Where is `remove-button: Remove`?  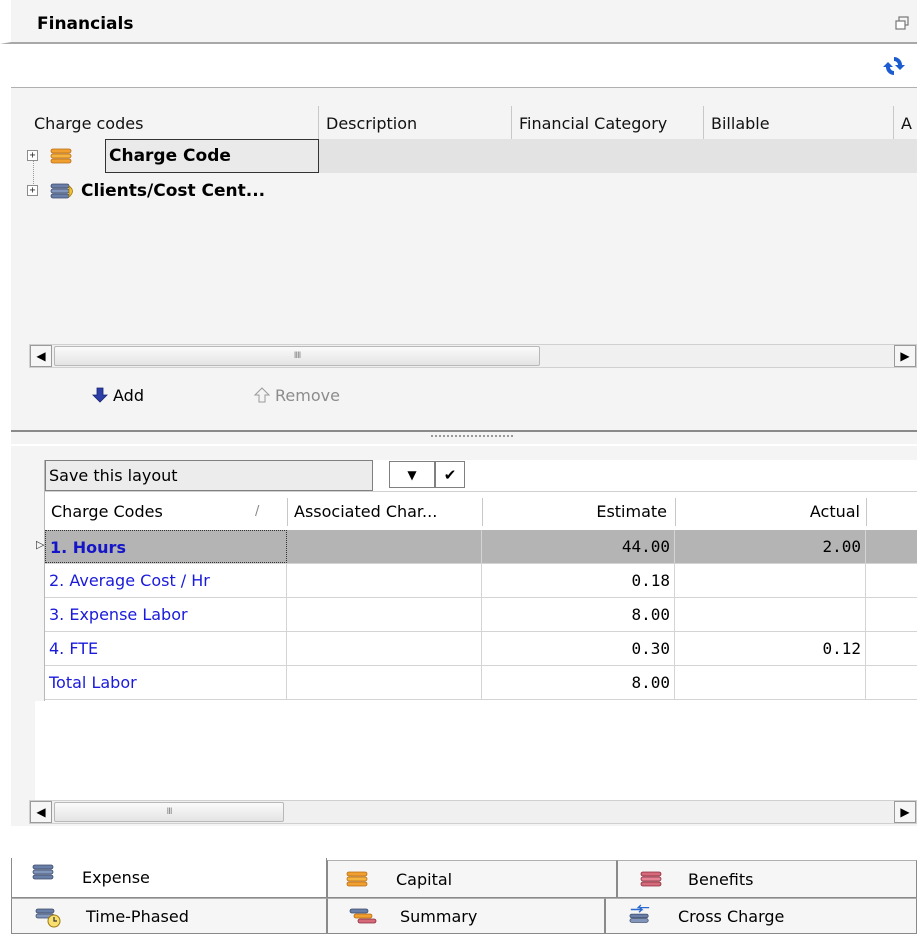
remove-button: Remove is located at coordinates (296, 396).